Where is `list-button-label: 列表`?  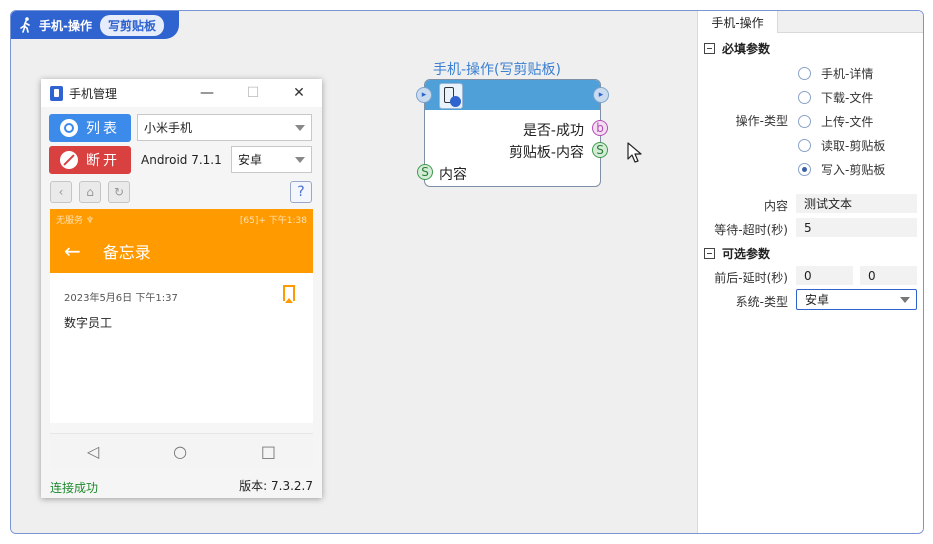 list-button-label: 列表 is located at coordinates (103, 129).